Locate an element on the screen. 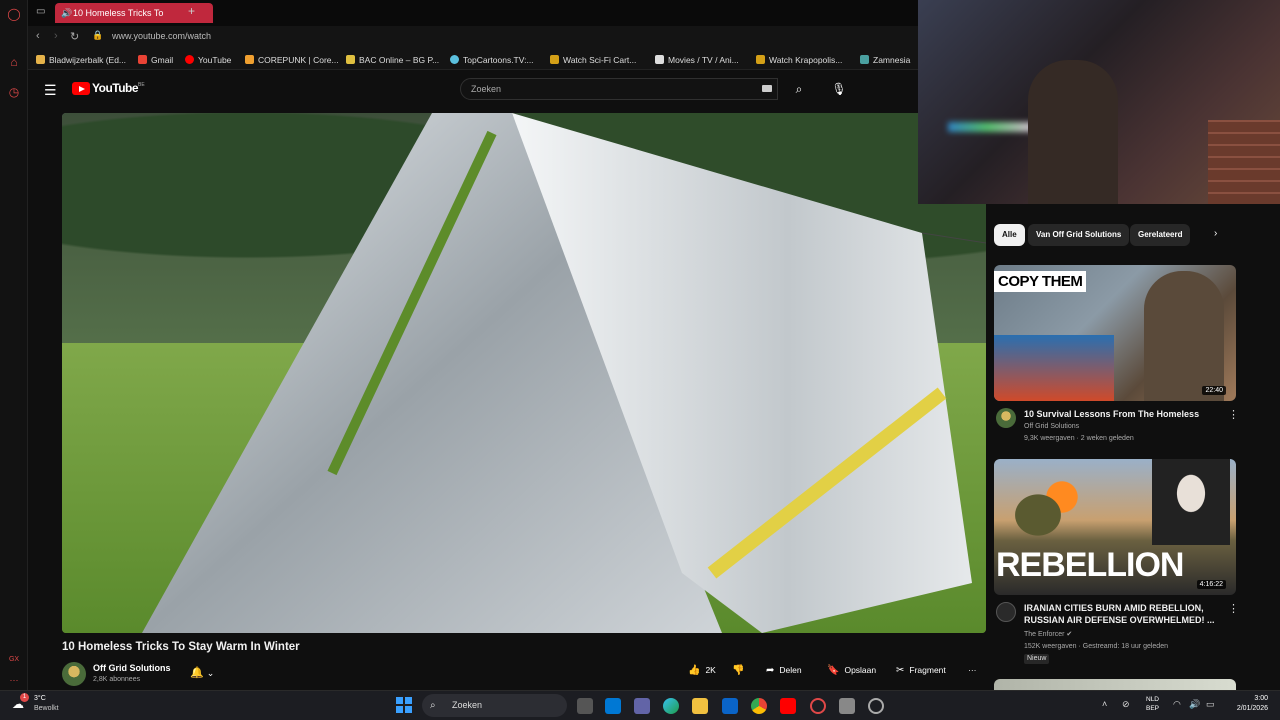  reload-icon: ↻ is located at coordinates (74, 36).